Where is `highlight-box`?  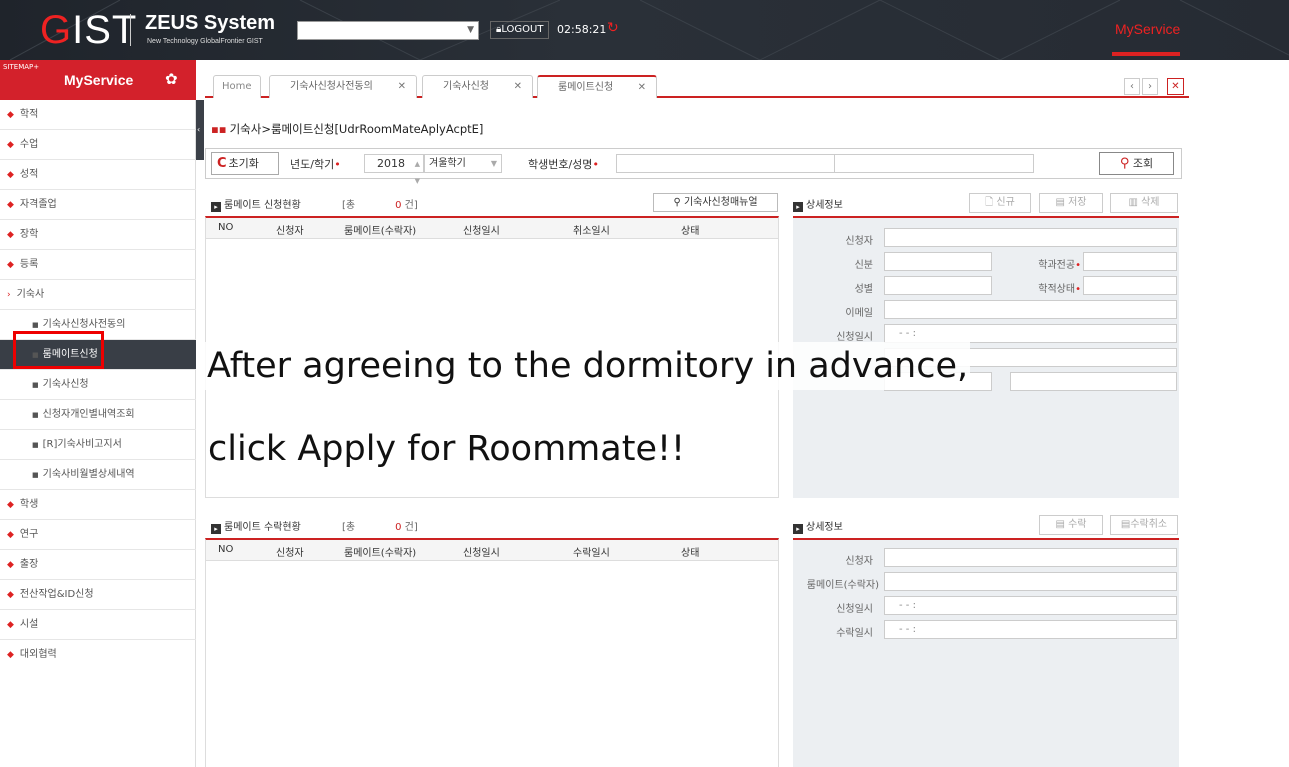
highlight-box is located at coordinates (58, 350).